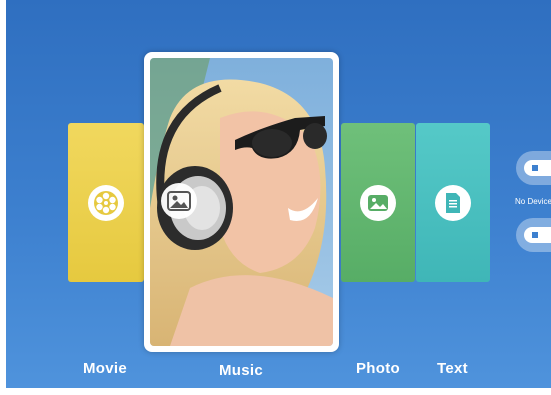 This screenshot has width=551, height=395. What do you see at coordinates (378, 368) in the screenshot?
I see `photo-label: Photo` at bounding box center [378, 368].